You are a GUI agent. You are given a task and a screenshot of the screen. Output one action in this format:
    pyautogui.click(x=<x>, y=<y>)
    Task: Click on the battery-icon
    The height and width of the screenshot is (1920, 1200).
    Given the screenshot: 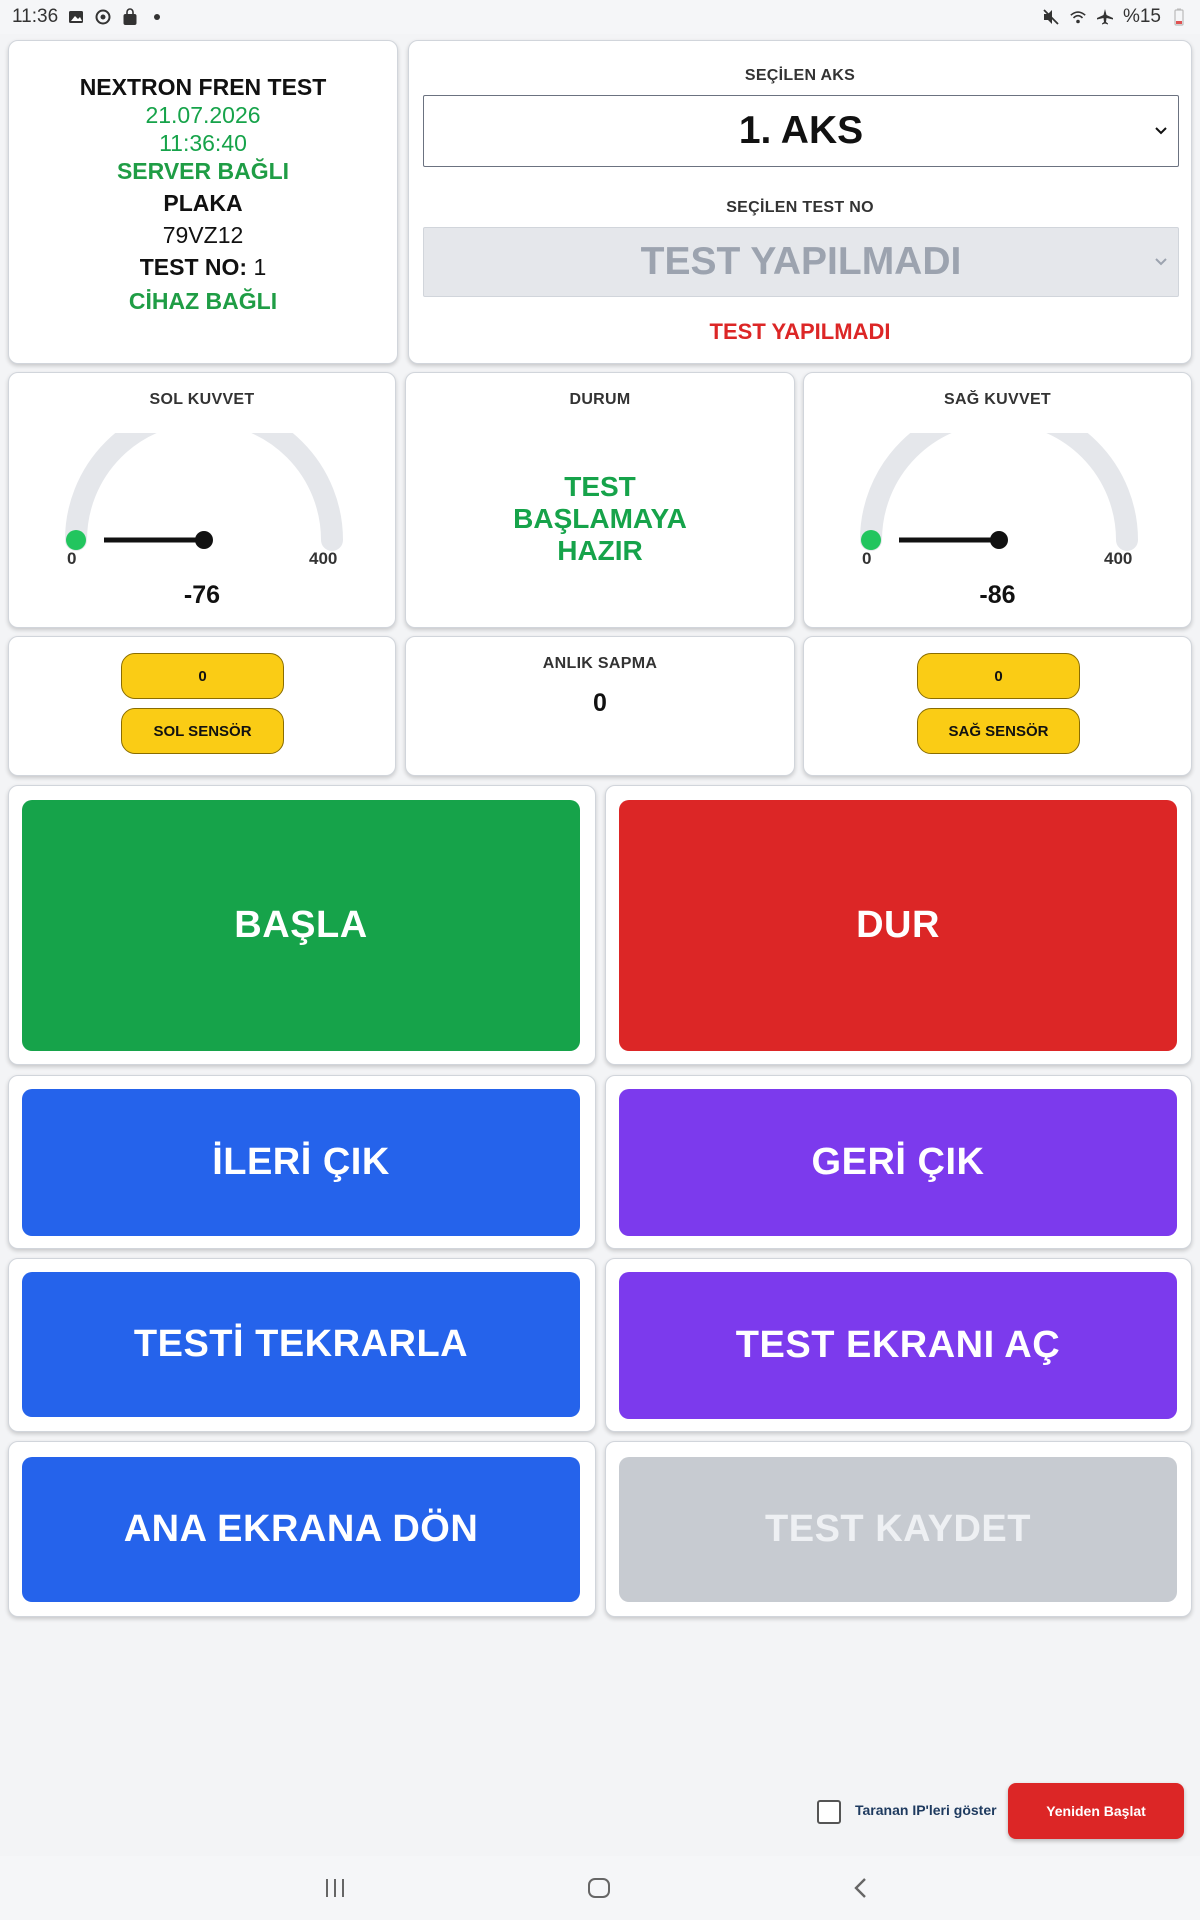 What is the action you would take?
    pyautogui.click(x=1179, y=17)
    